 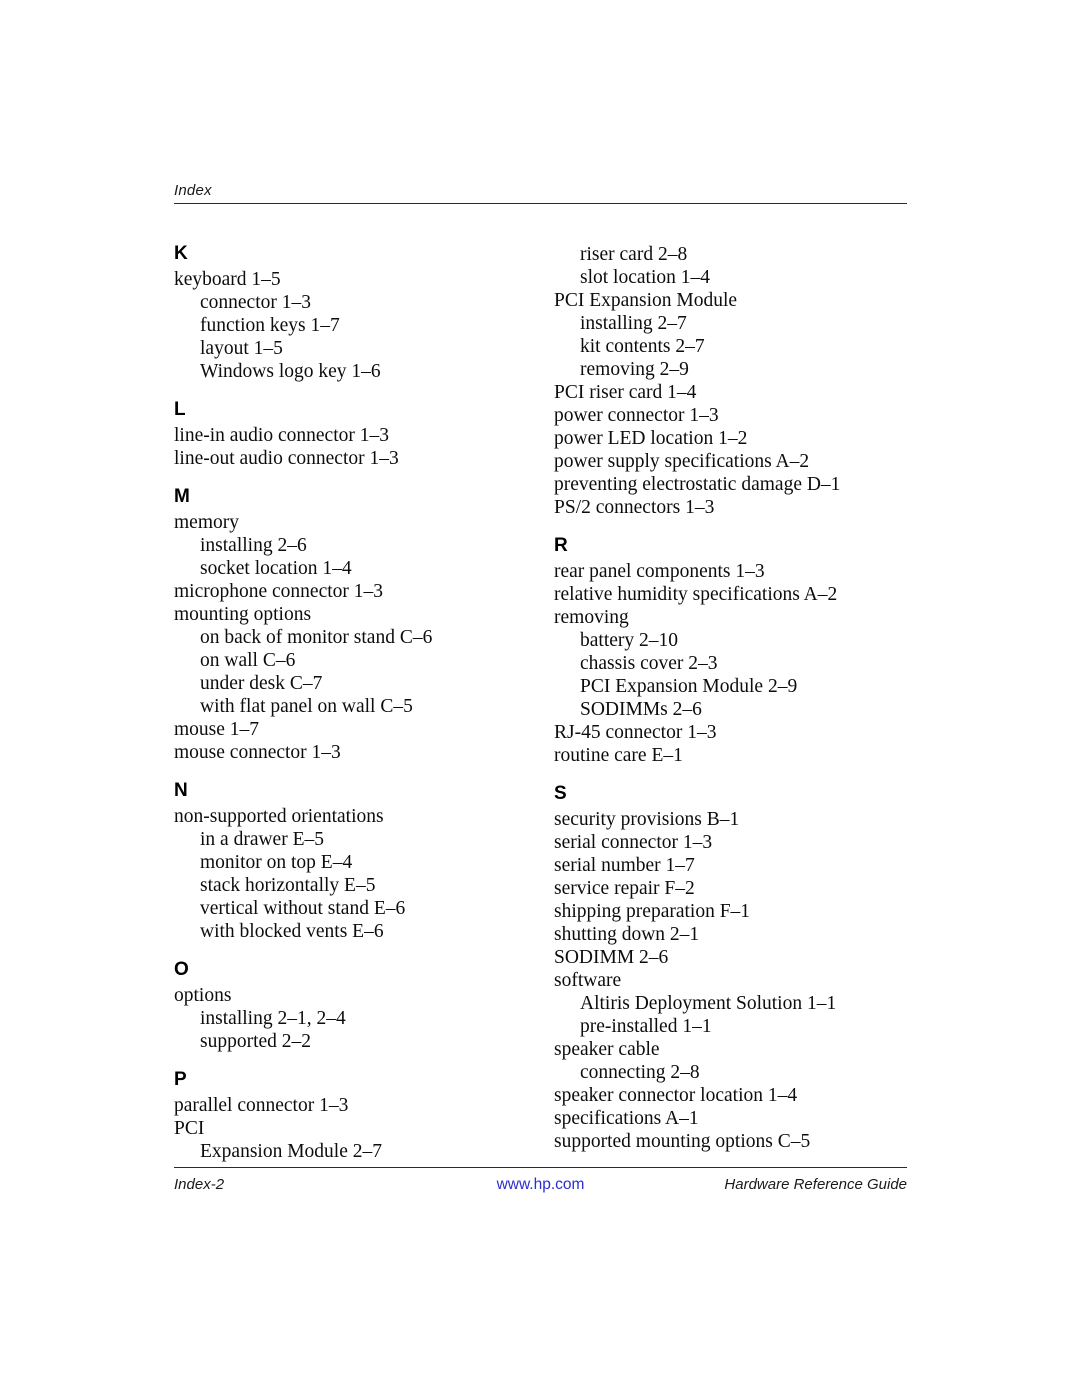 I want to click on index-entry: security provisions B–1, so click(x=647, y=819).